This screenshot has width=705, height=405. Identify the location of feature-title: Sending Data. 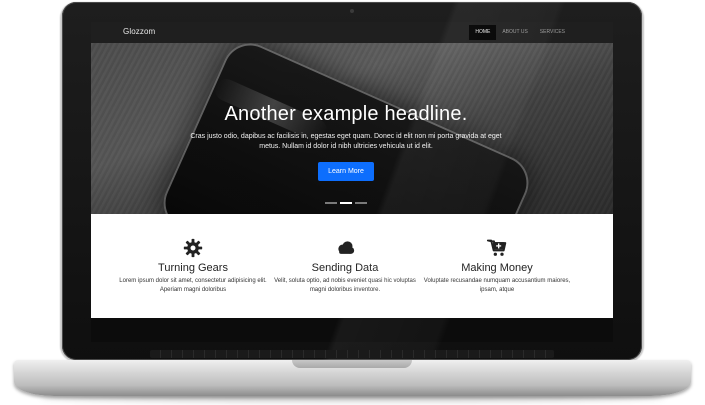
(345, 268).